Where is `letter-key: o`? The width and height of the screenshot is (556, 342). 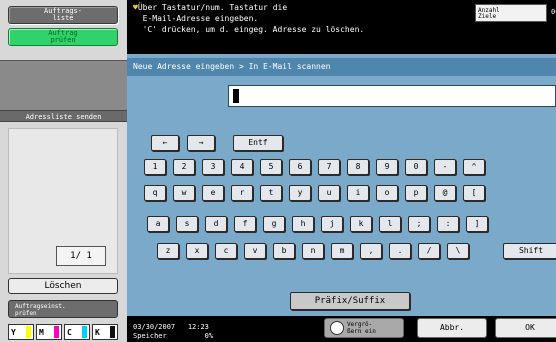 letter-key: o is located at coordinates (387, 193).